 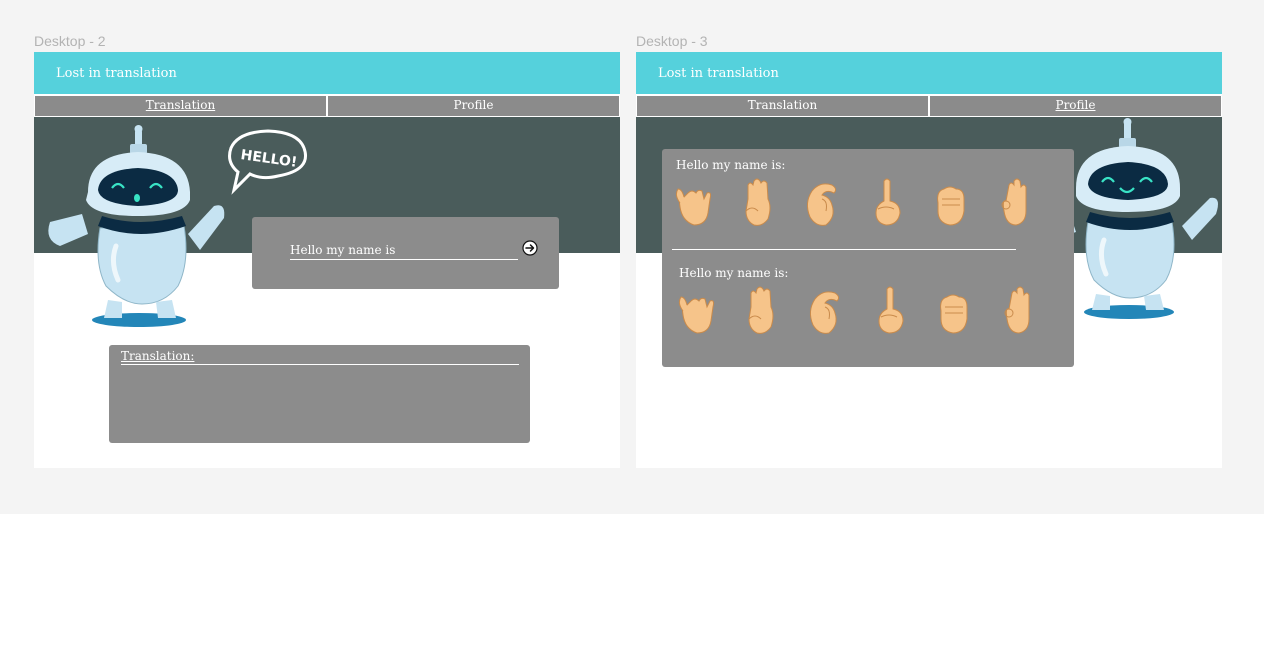 What do you see at coordinates (530, 248) in the screenshot?
I see `arrow-right-circle-icon` at bounding box center [530, 248].